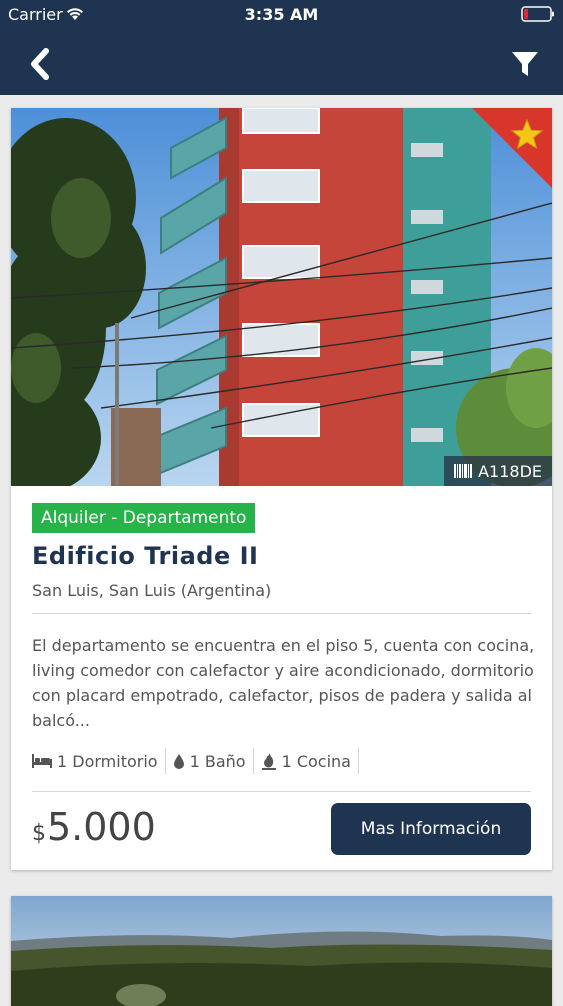 The height and width of the screenshot is (1006, 563). What do you see at coordinates (178, 761) in the screenshot?
I see `drop-icon` at bounding box center [178, 761].